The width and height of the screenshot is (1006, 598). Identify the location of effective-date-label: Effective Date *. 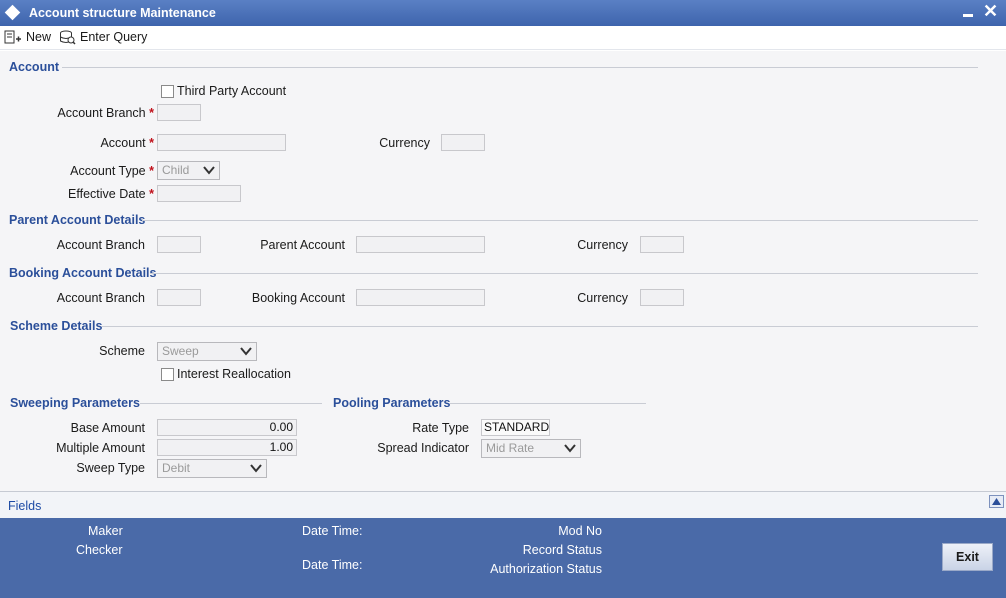
(97, 194).